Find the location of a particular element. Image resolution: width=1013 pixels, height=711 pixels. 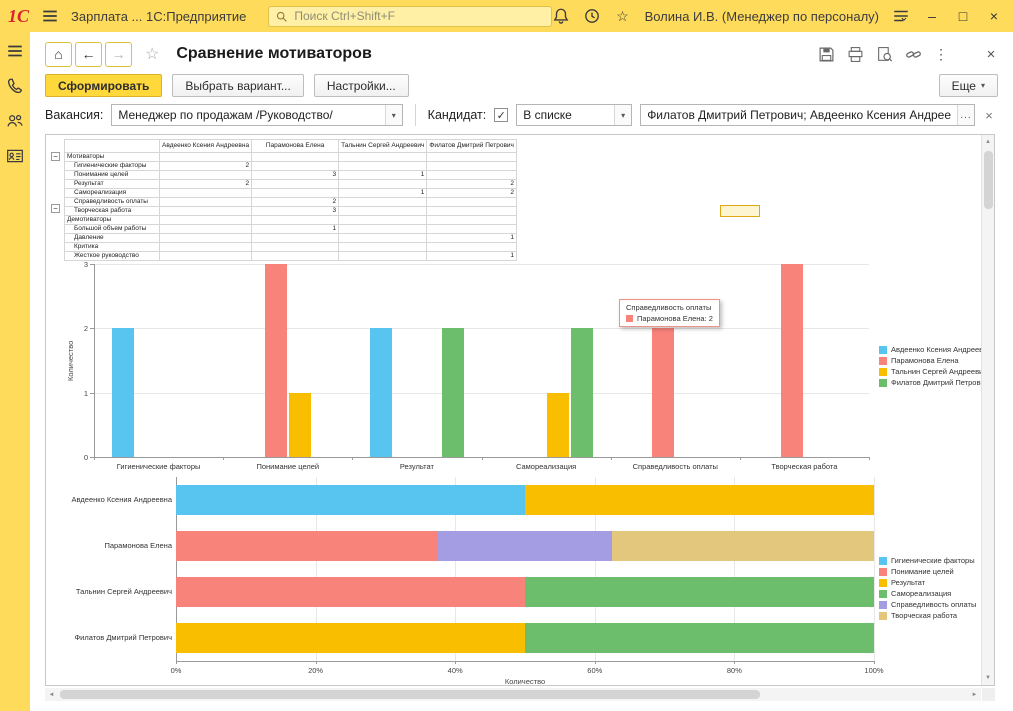

vacancy-label: Вакансия: is located at coordinates (74, 115).